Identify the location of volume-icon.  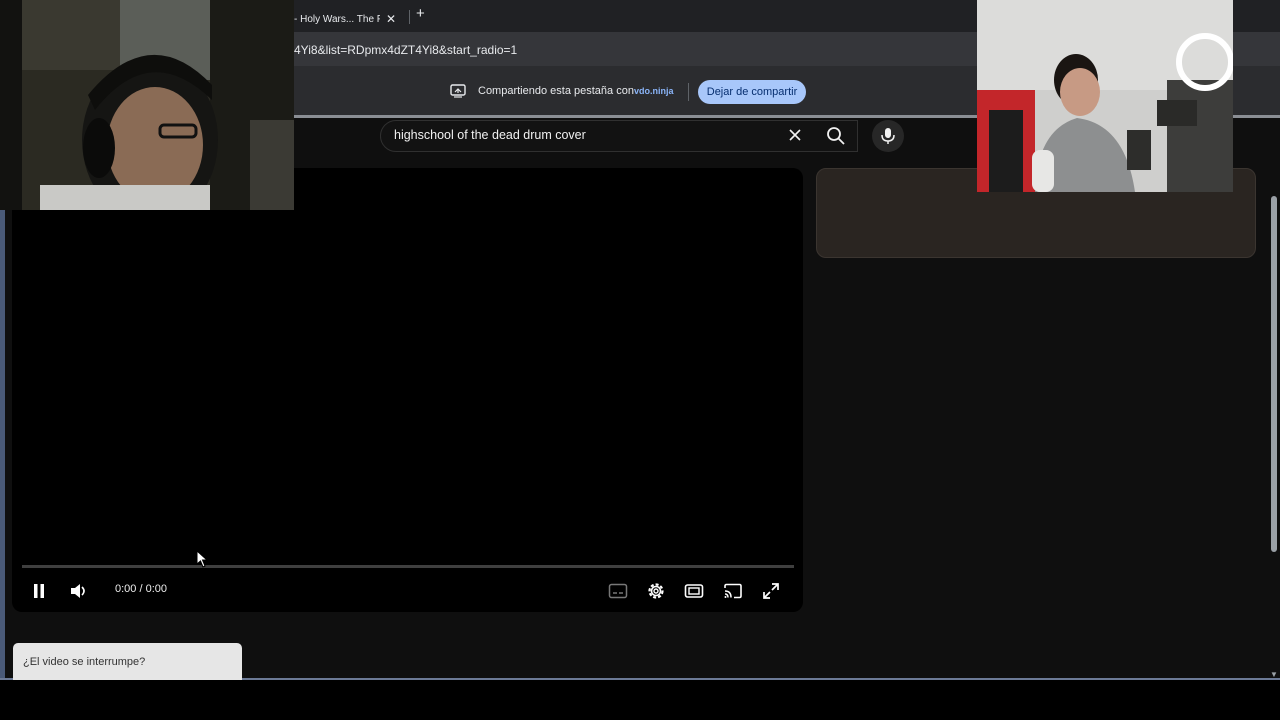
(78, 591).